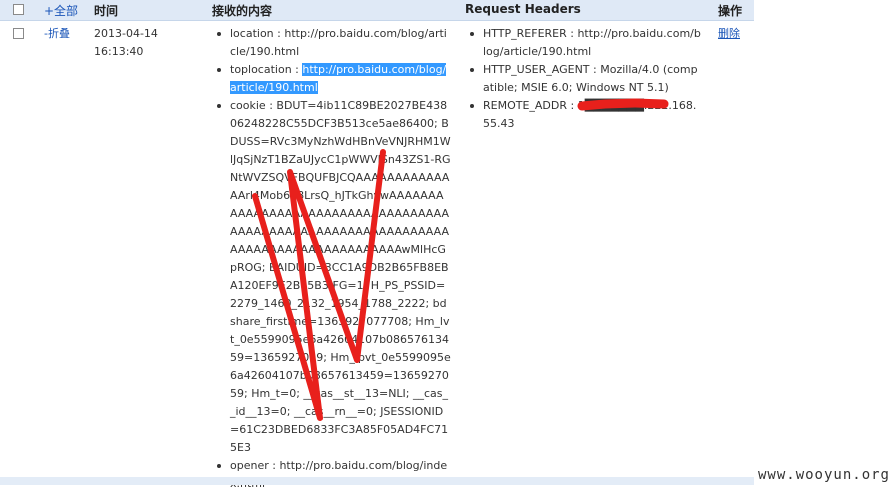 The image size is (896, 493). I want to click on select-all-checkbox, so click(18, 9).